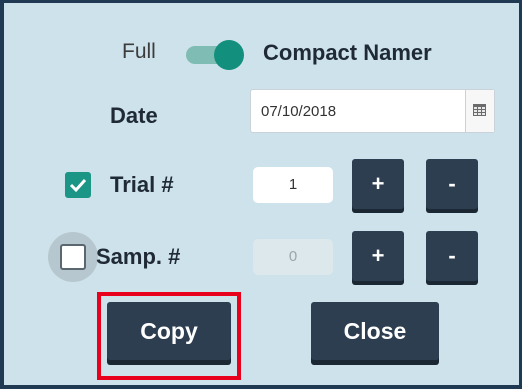  I want to click on mode-toggle, so click(215, 55).